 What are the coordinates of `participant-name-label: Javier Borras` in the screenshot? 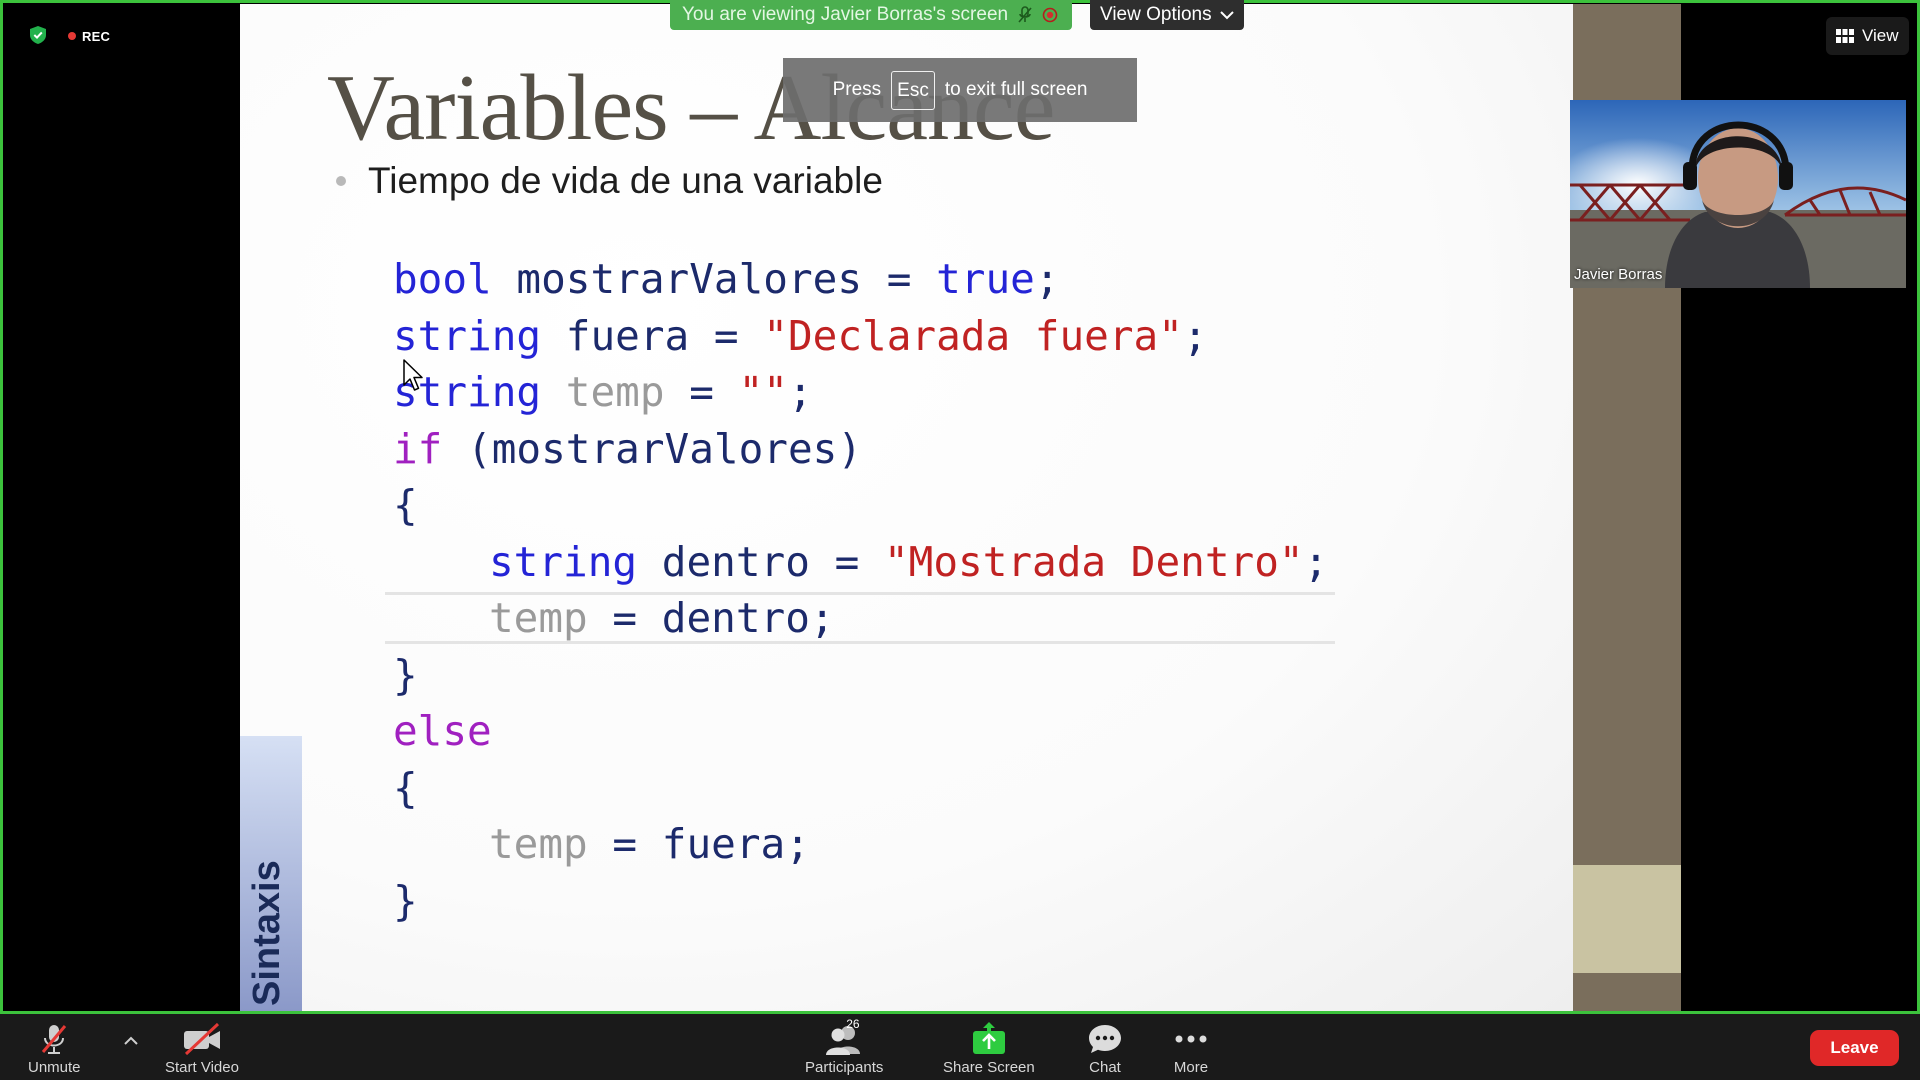 It's located at (1618, 274).